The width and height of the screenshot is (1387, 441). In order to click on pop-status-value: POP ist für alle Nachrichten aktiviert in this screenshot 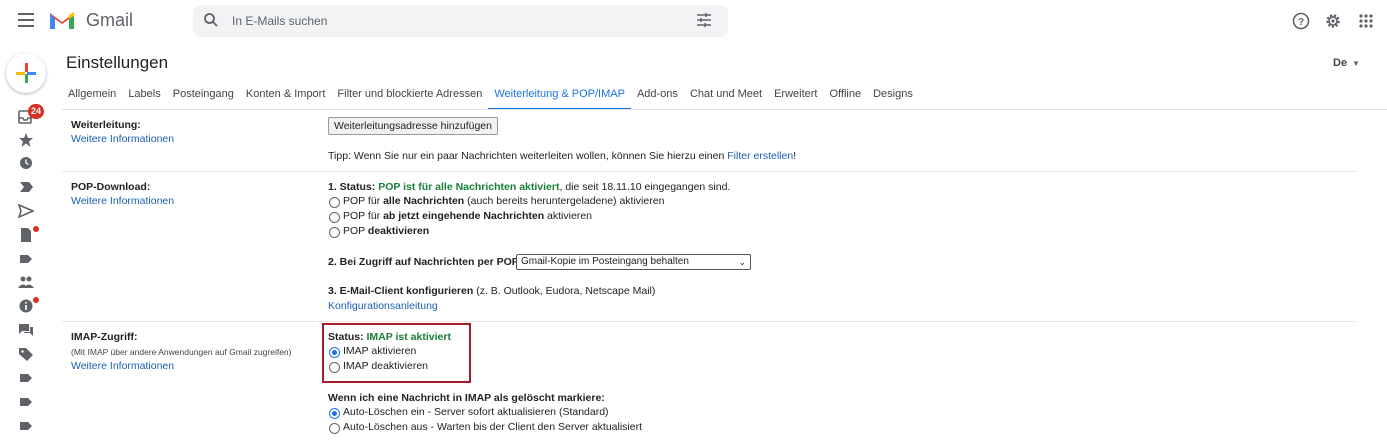, I will do `click(469, 187)`.